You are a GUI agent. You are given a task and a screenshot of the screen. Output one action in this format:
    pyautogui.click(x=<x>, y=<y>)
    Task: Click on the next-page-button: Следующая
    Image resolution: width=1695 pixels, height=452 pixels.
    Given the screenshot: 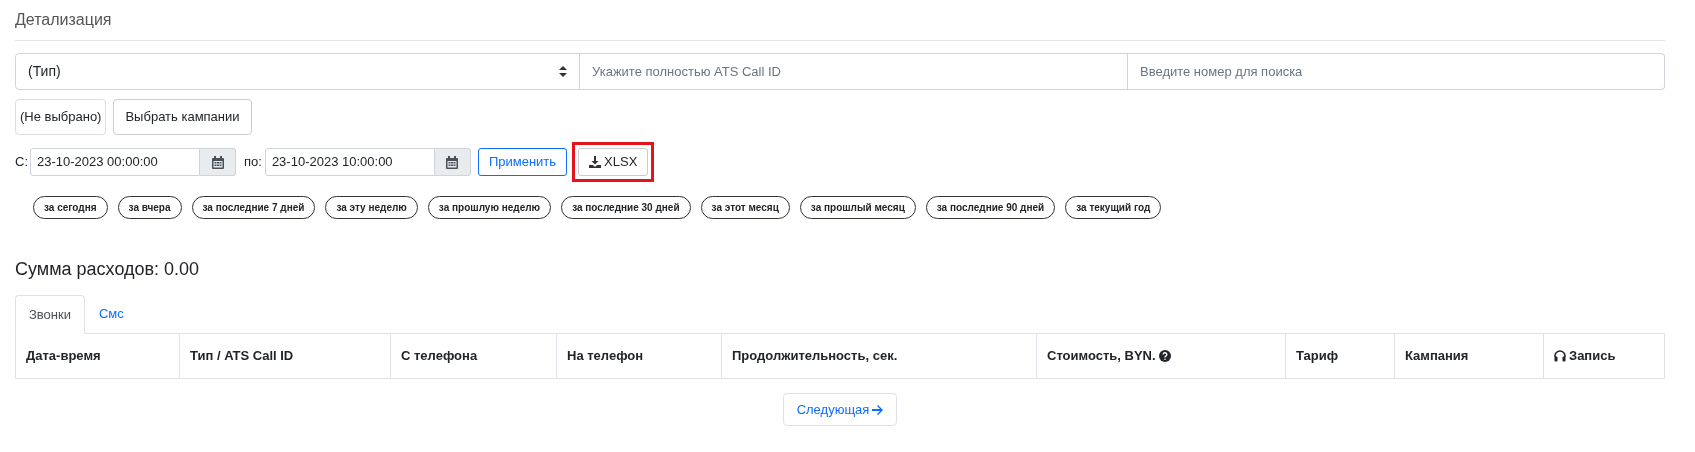 What is the action you would take?
    pyautogui.click(x=840, y=409)
    